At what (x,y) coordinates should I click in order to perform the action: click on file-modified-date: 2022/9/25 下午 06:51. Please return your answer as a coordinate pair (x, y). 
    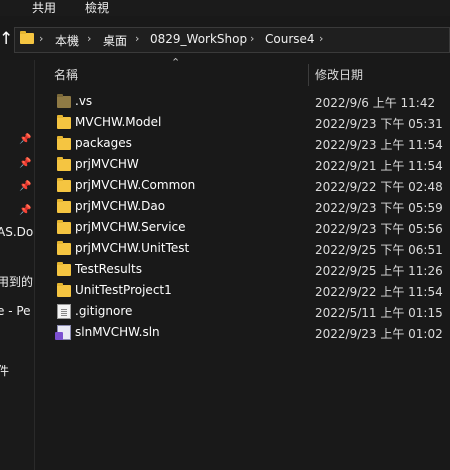
    Looking at the image, I should click on (379, 250).